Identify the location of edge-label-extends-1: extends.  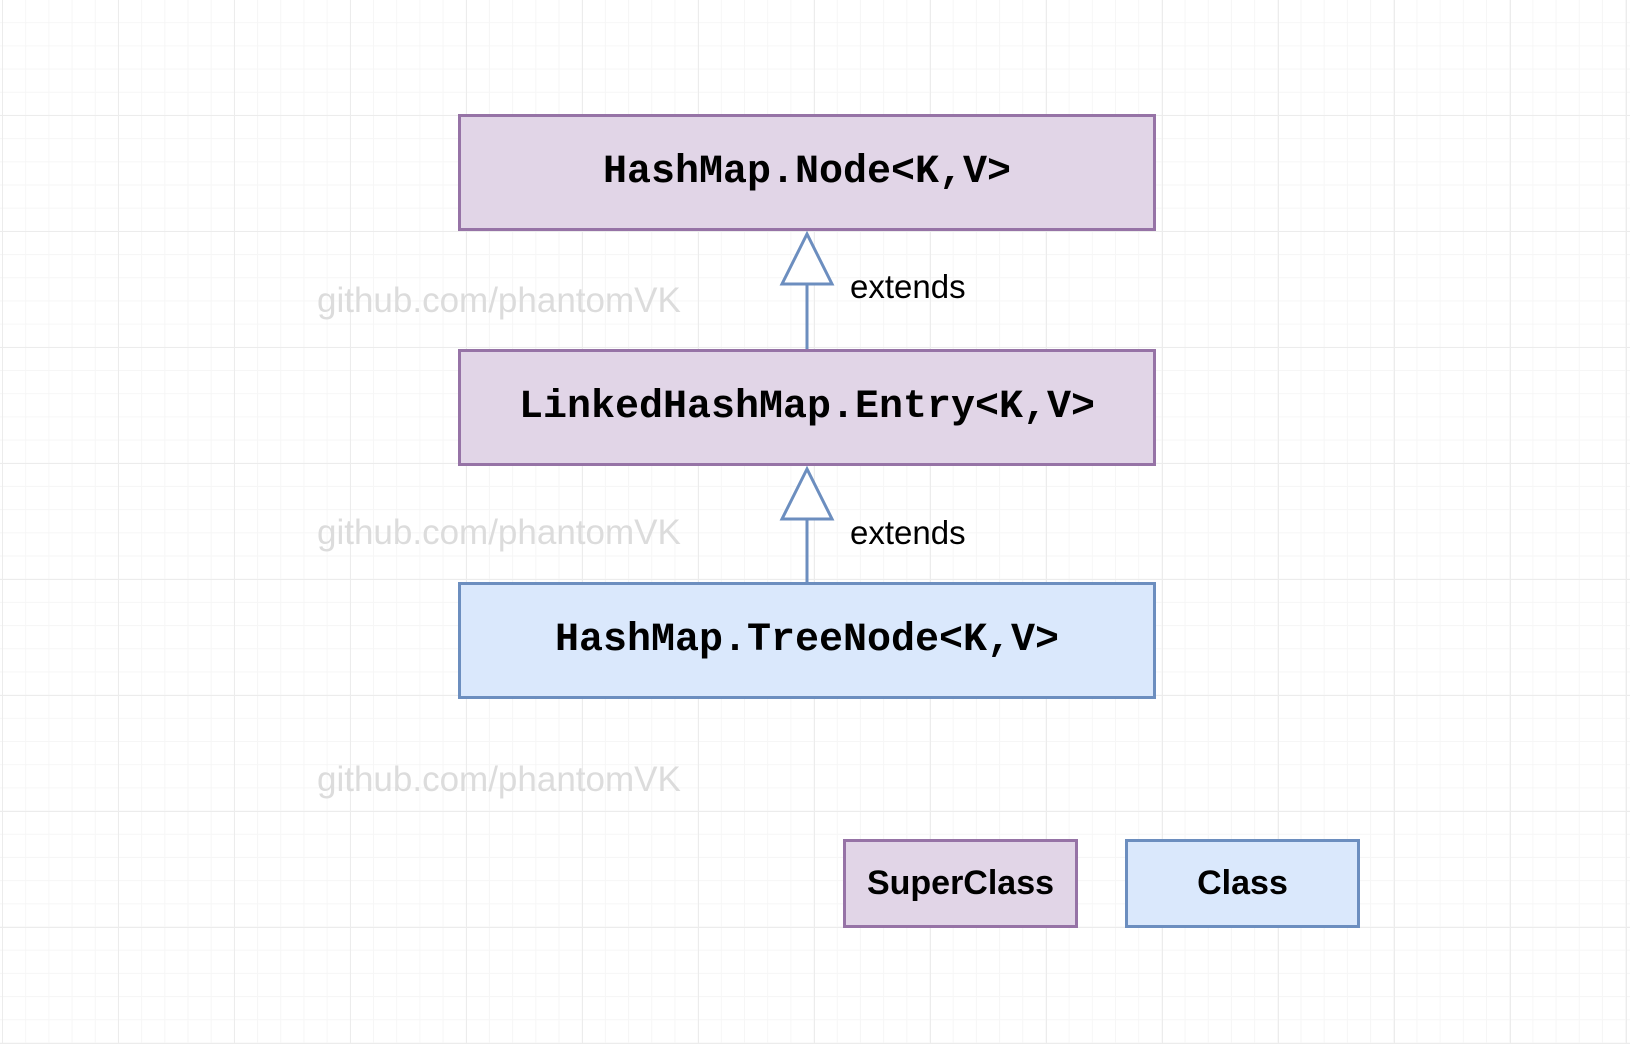
(908, 286).